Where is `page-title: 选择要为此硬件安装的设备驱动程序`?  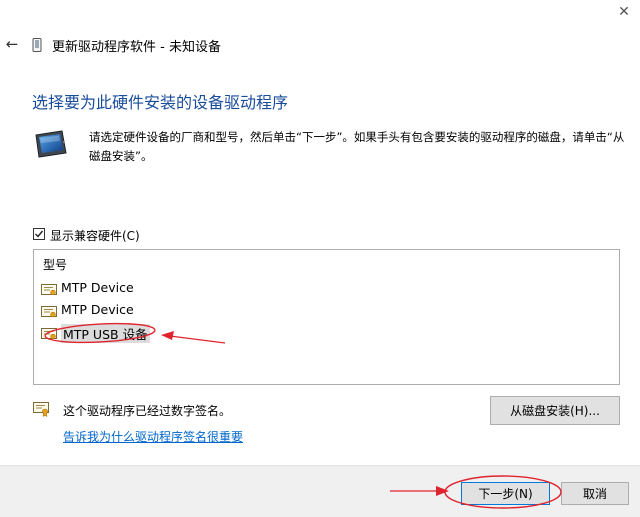
page-title: 选择要为此硬件安装的设备驱动程序 is located at coordinates (160, 102).